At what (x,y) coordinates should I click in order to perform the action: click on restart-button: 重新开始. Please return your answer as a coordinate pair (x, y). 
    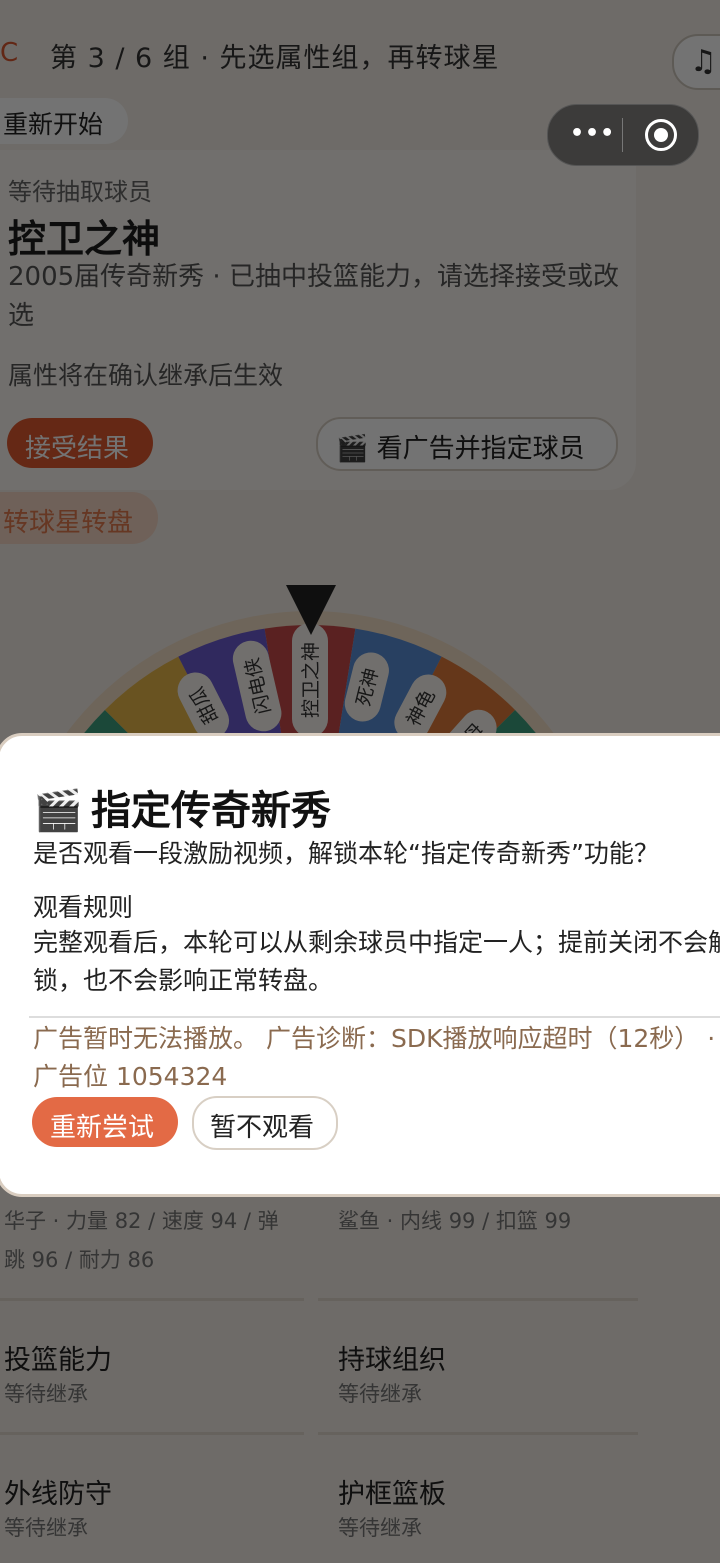
    Looking at the image, I should click on (64, 121).